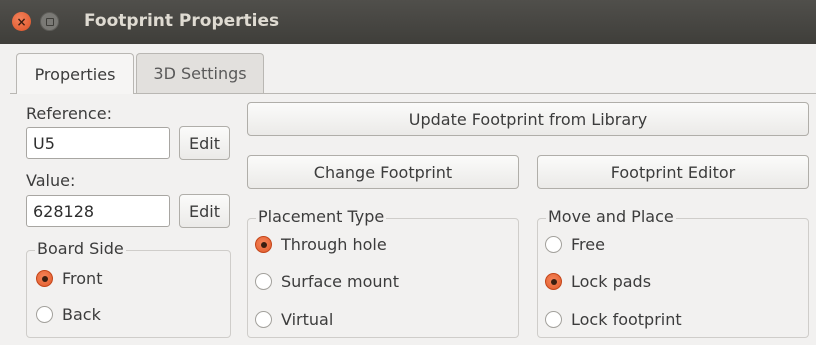  I want to click on radio-front: Front, so click(69, 278).